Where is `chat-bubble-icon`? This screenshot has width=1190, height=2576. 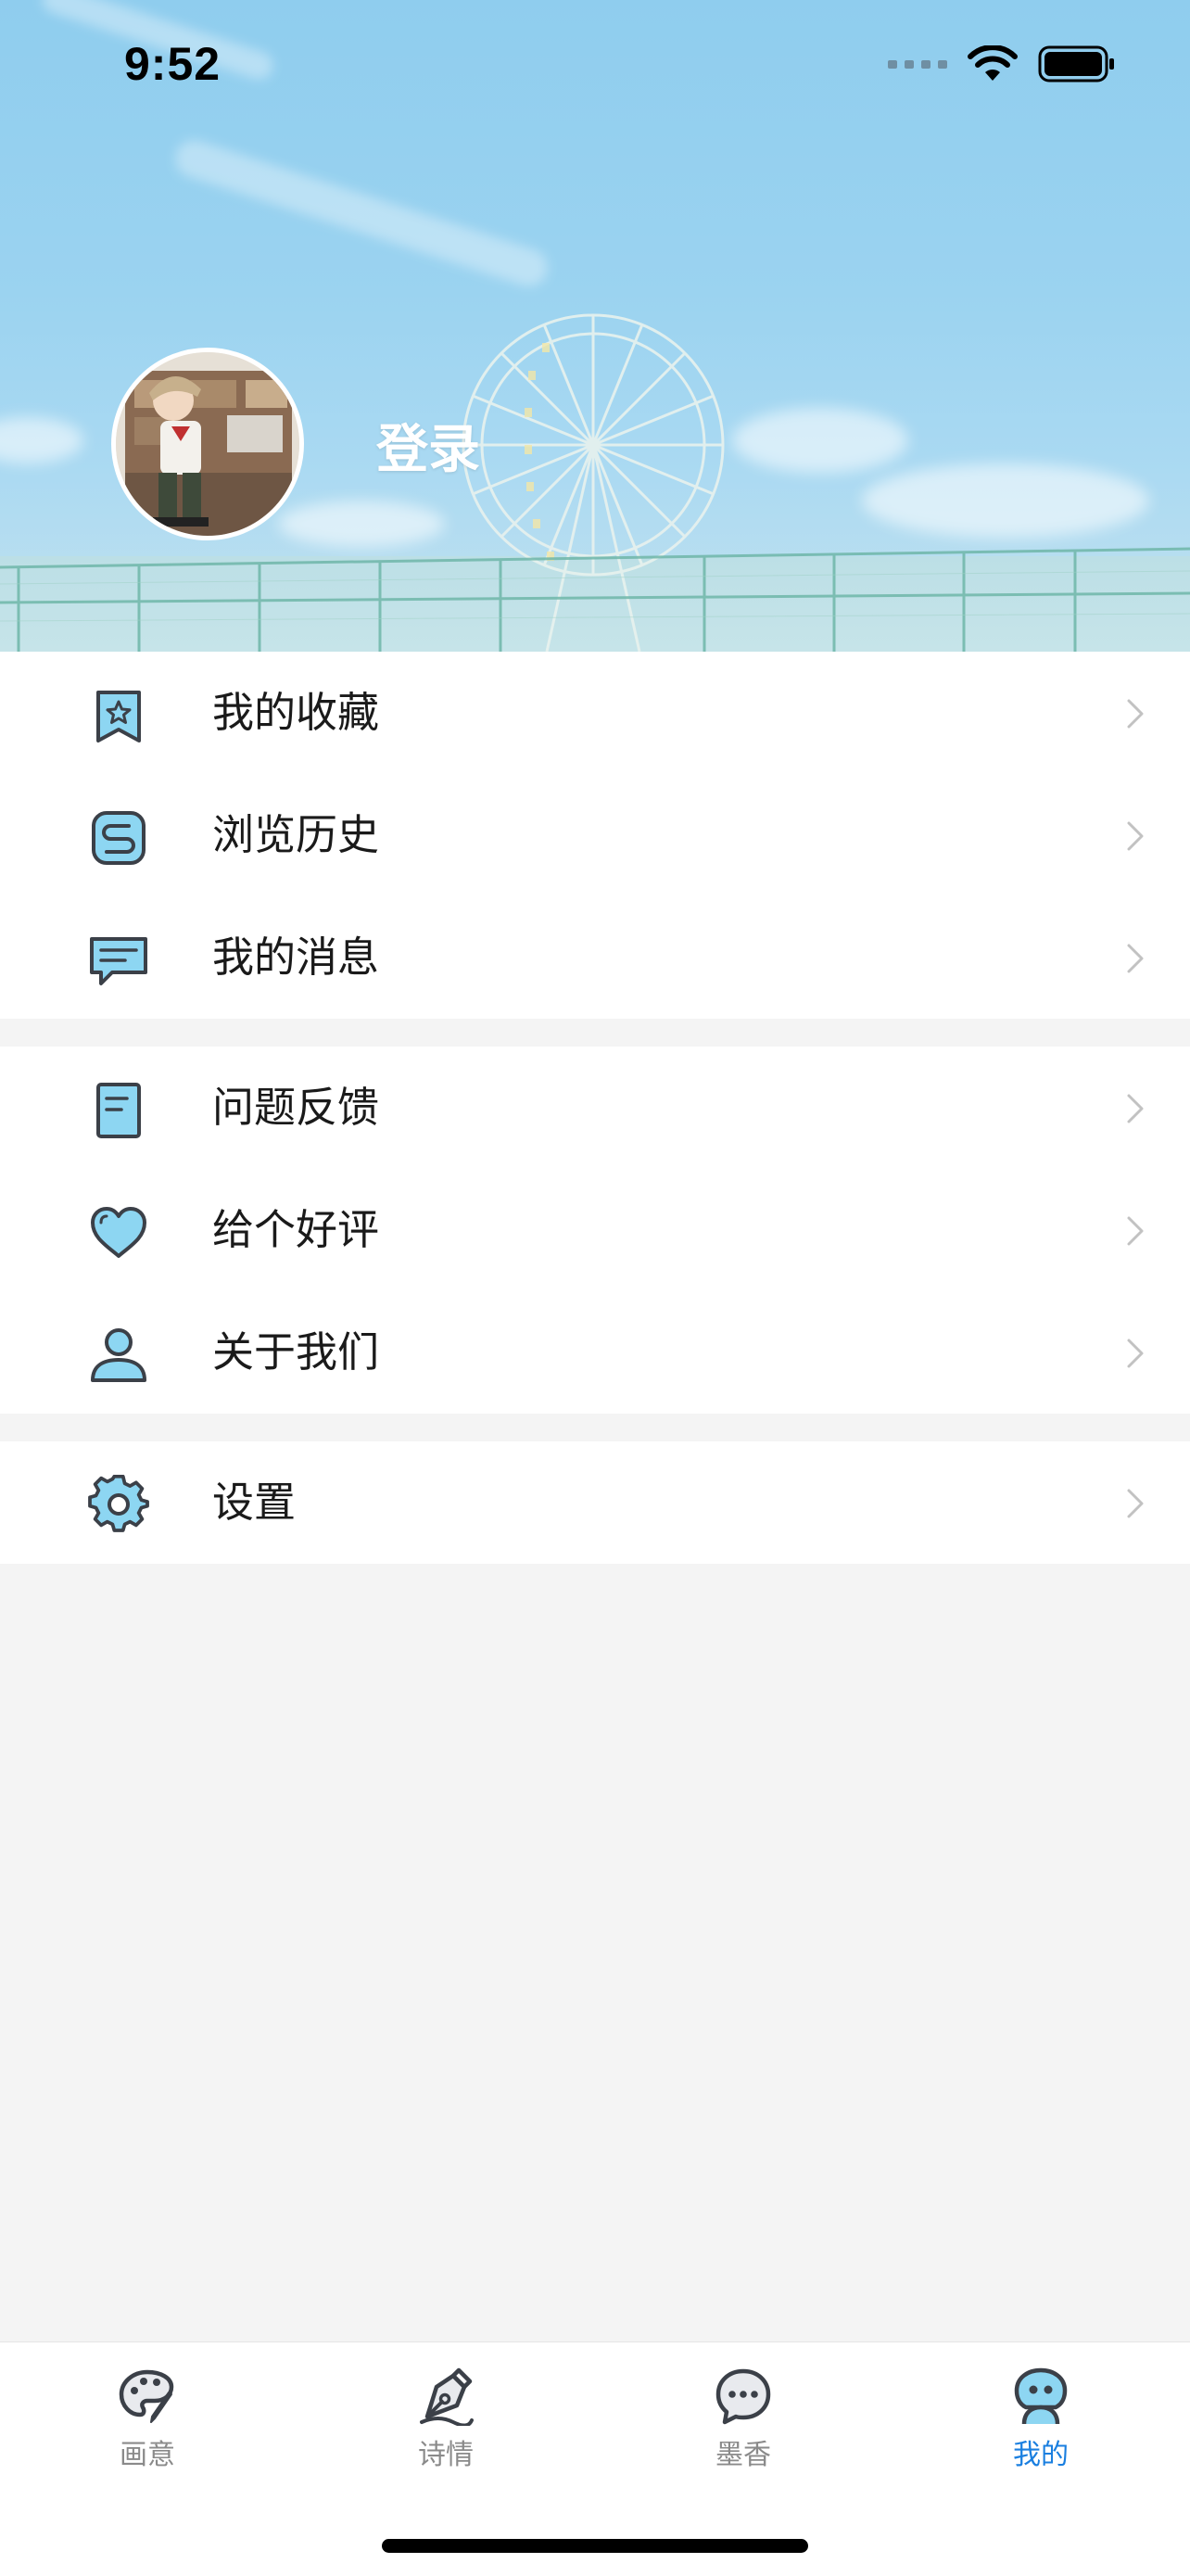 chat-bubble-icon is located at coordinates (743, 2396).